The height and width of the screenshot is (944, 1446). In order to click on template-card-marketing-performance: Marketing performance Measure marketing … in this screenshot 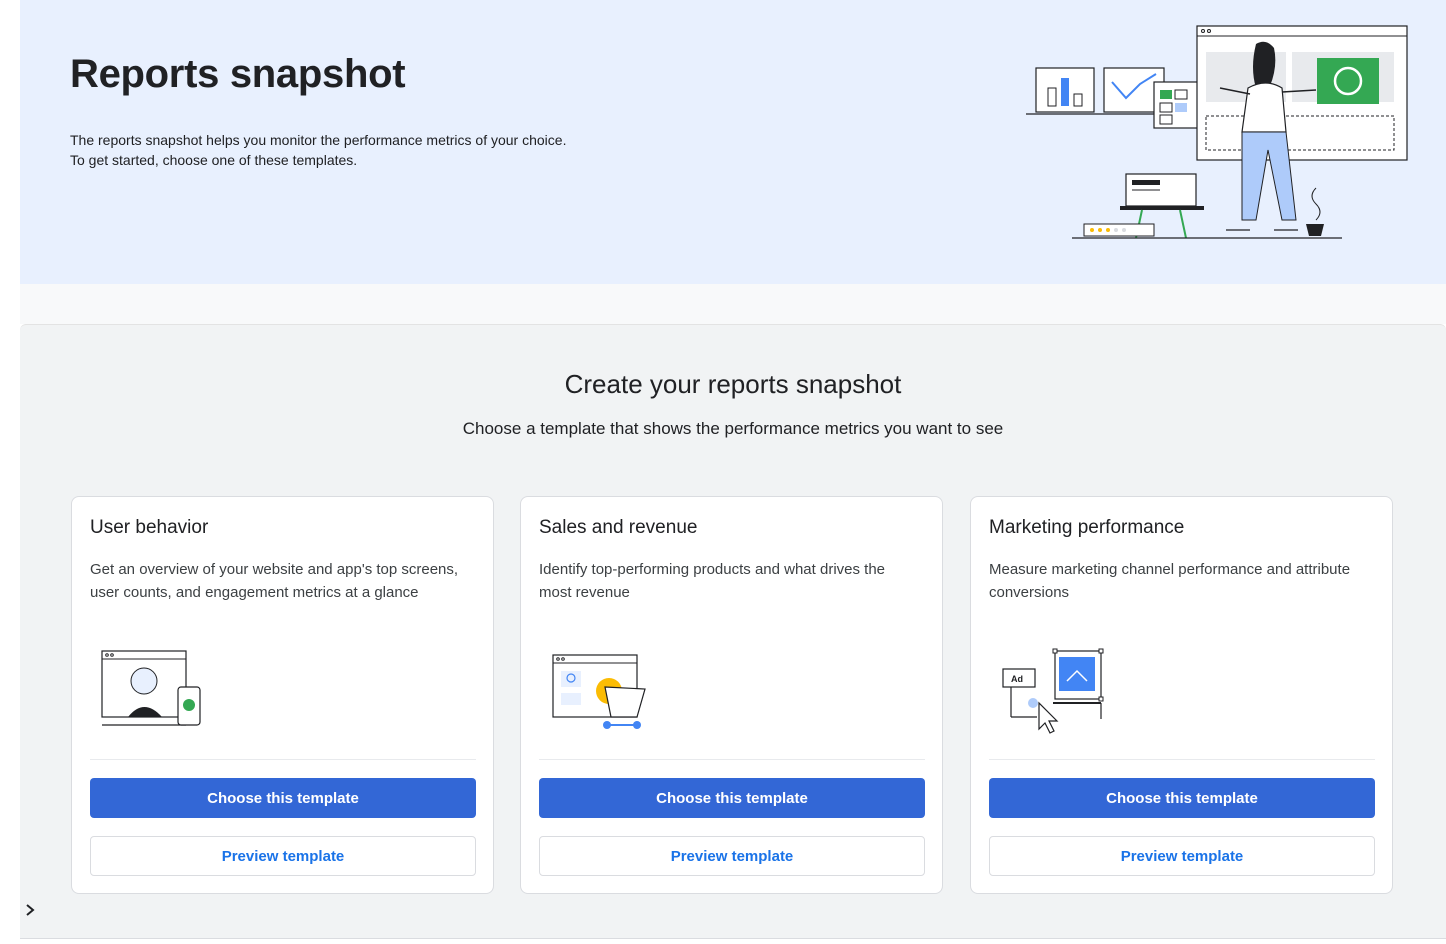, I will do `click(1181, 695)`.